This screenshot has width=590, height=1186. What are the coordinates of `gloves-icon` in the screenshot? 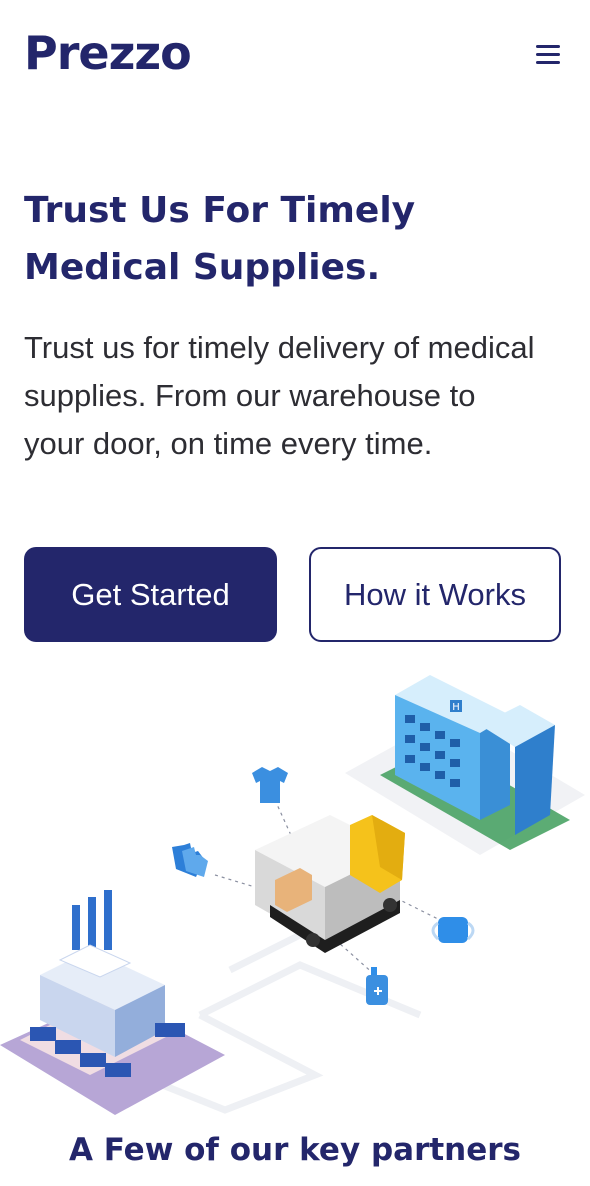 It's located at (190, 860).